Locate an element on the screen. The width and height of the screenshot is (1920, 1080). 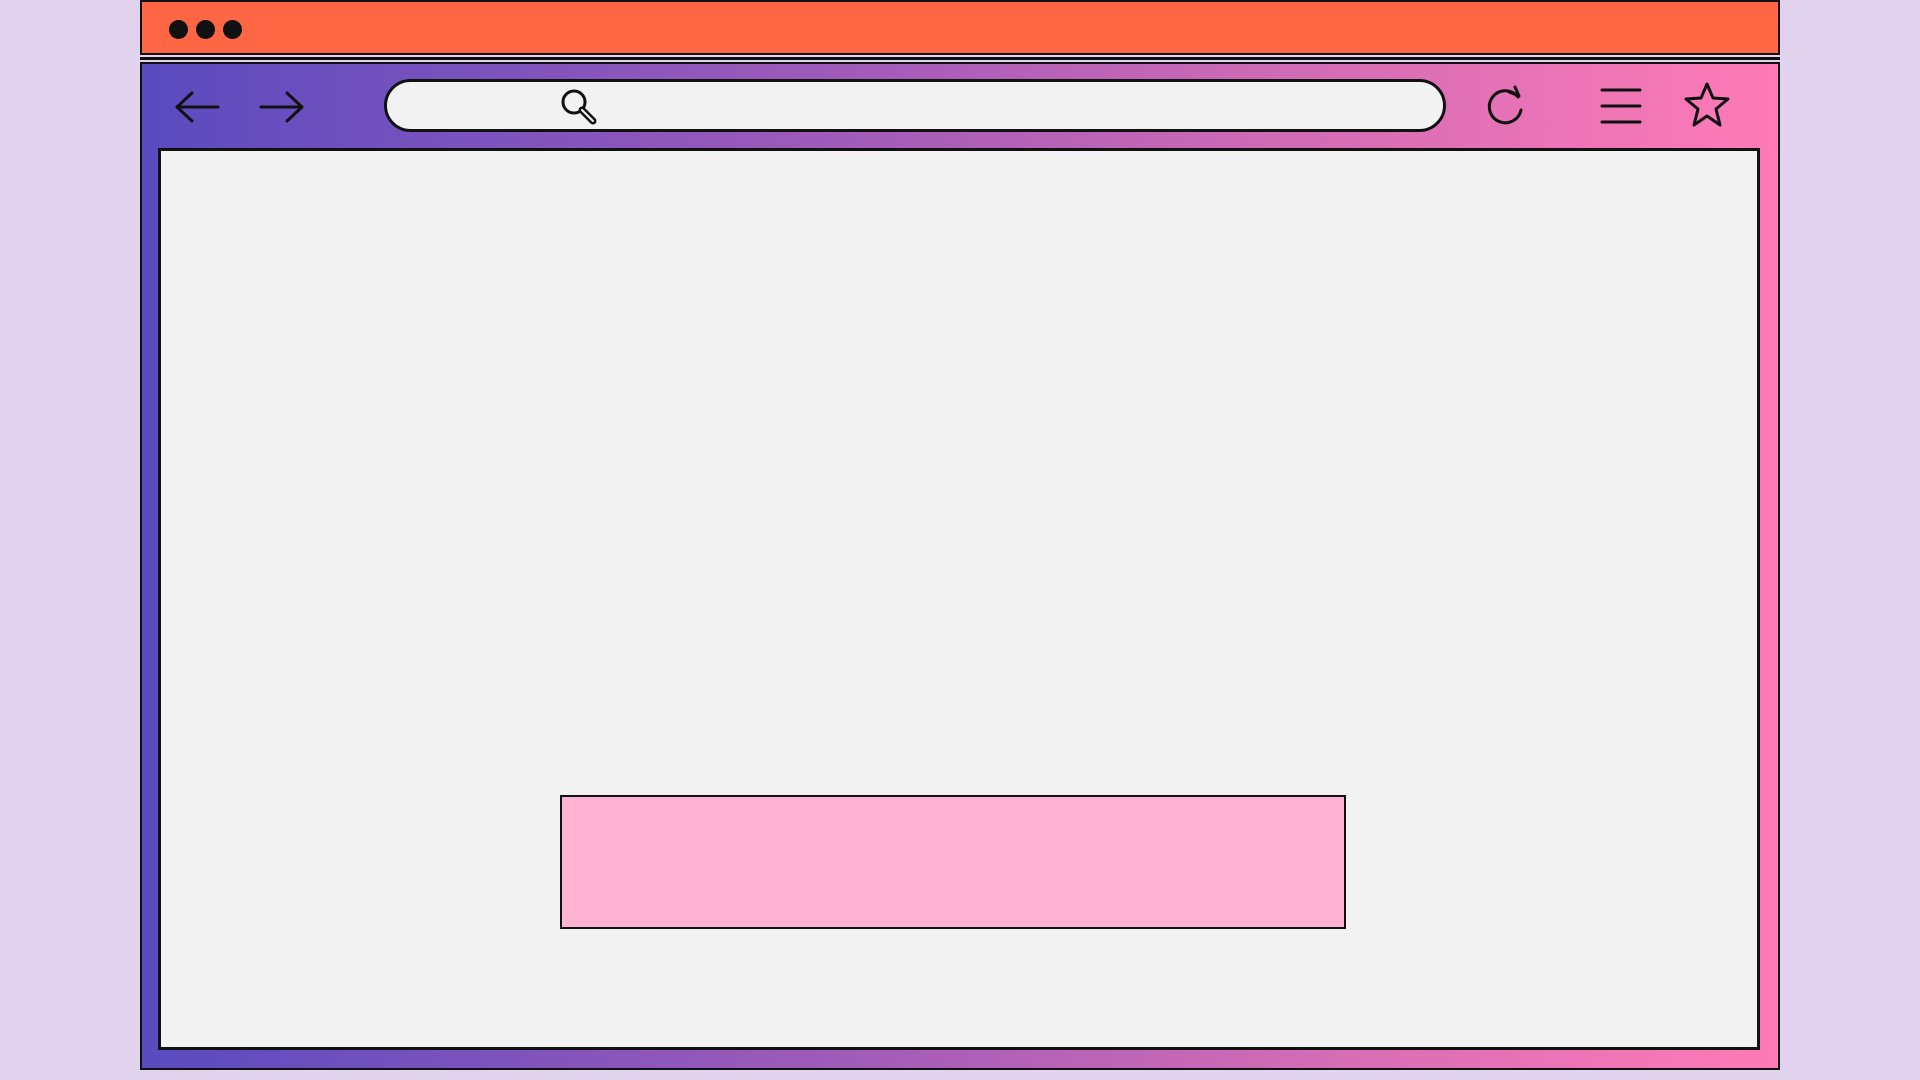
forward-button is located at coordinates (282, 107).